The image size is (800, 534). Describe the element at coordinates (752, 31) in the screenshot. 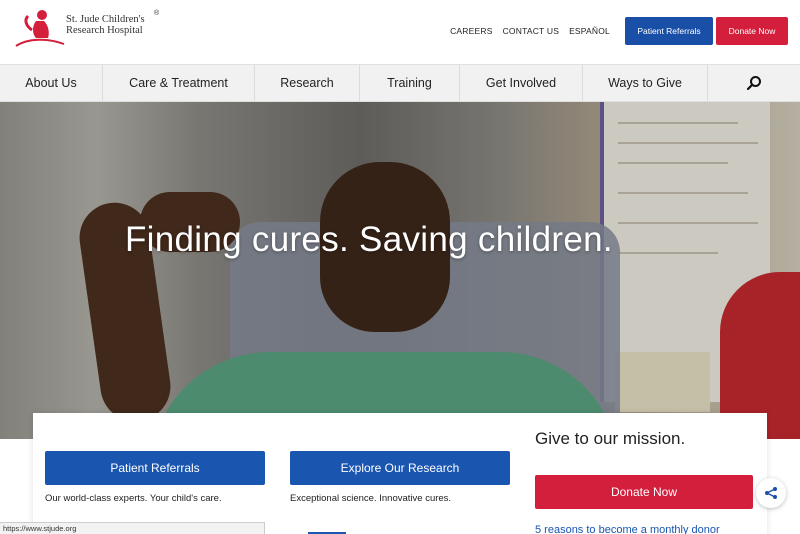

I see `header-donate-button: Donate Now` at that location.